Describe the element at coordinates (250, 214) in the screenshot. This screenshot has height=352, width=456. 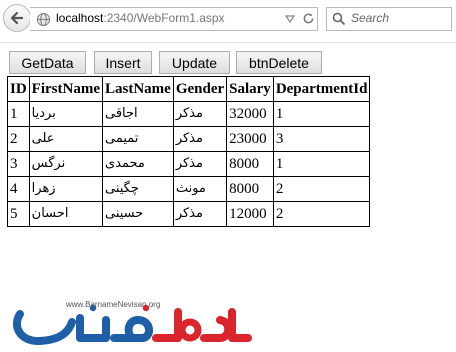
I see `cell-salary: 12000` at that location.